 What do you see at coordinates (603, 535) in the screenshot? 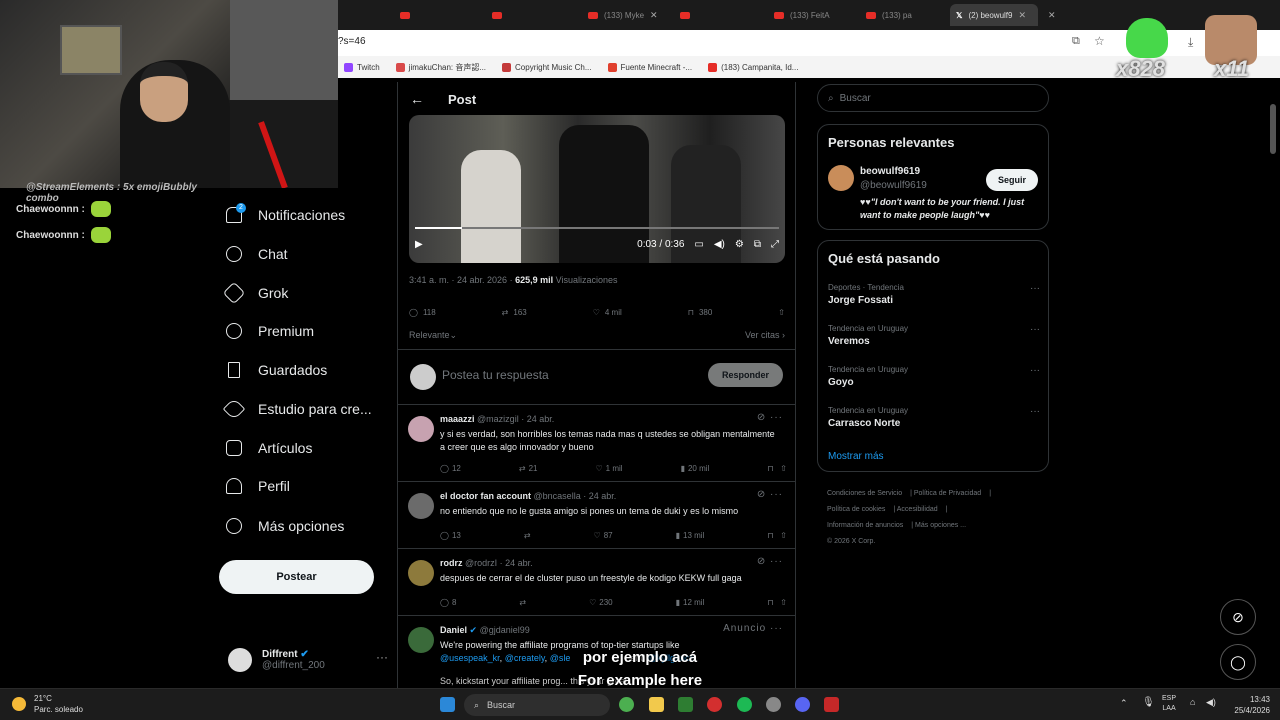
I see `like-button: ♡ 87` at bounding box center [603, 535].